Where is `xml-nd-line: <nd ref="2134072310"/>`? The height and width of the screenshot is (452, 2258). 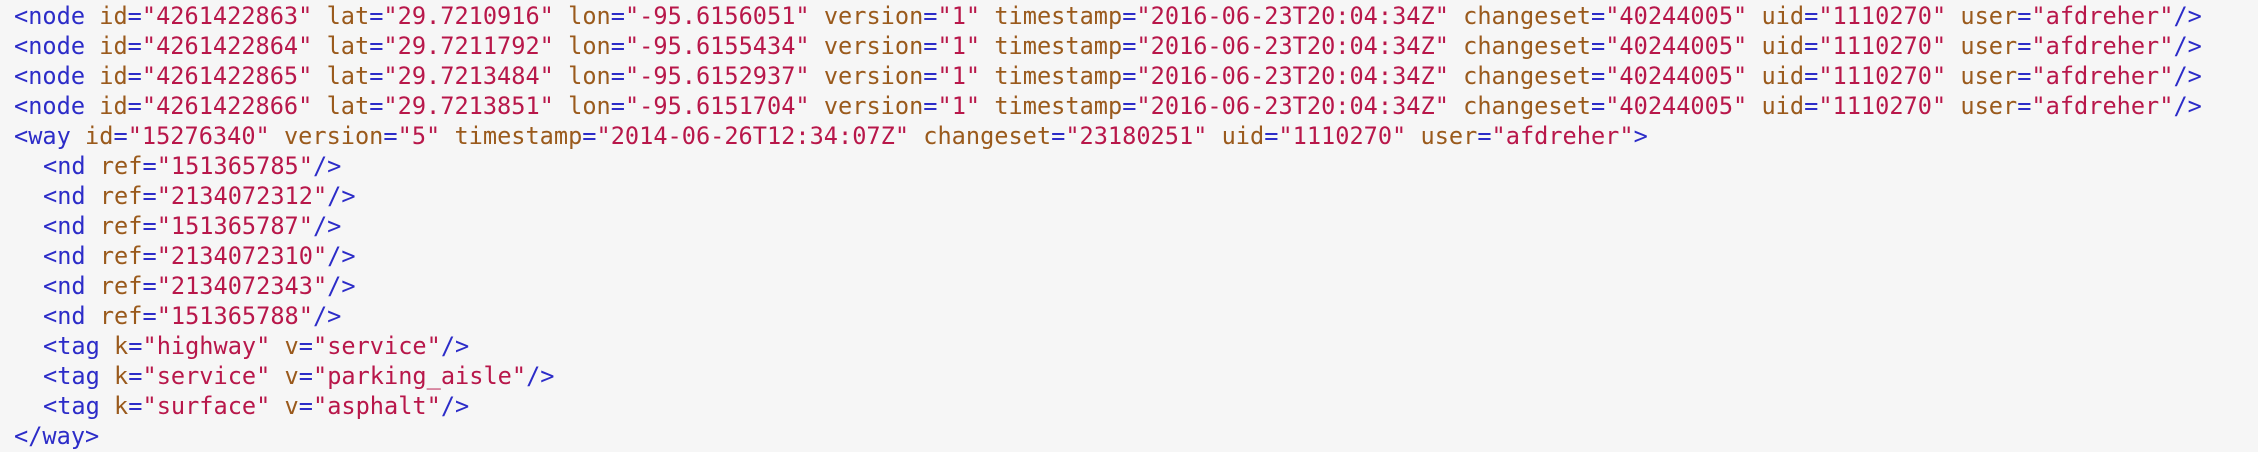
xml-nd-line: <nd ref="2134072310"/> is located at coordinates (1136, 256).